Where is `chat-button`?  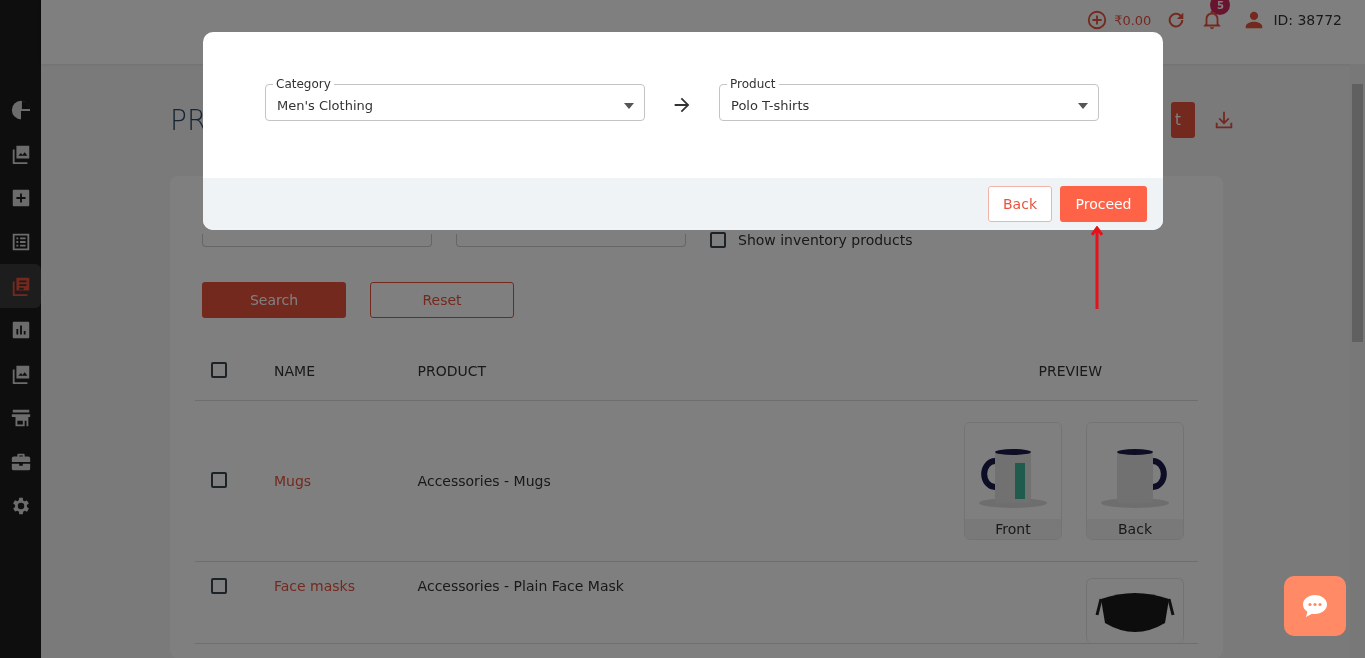
chat-button is located at coordinates (1315, 606).